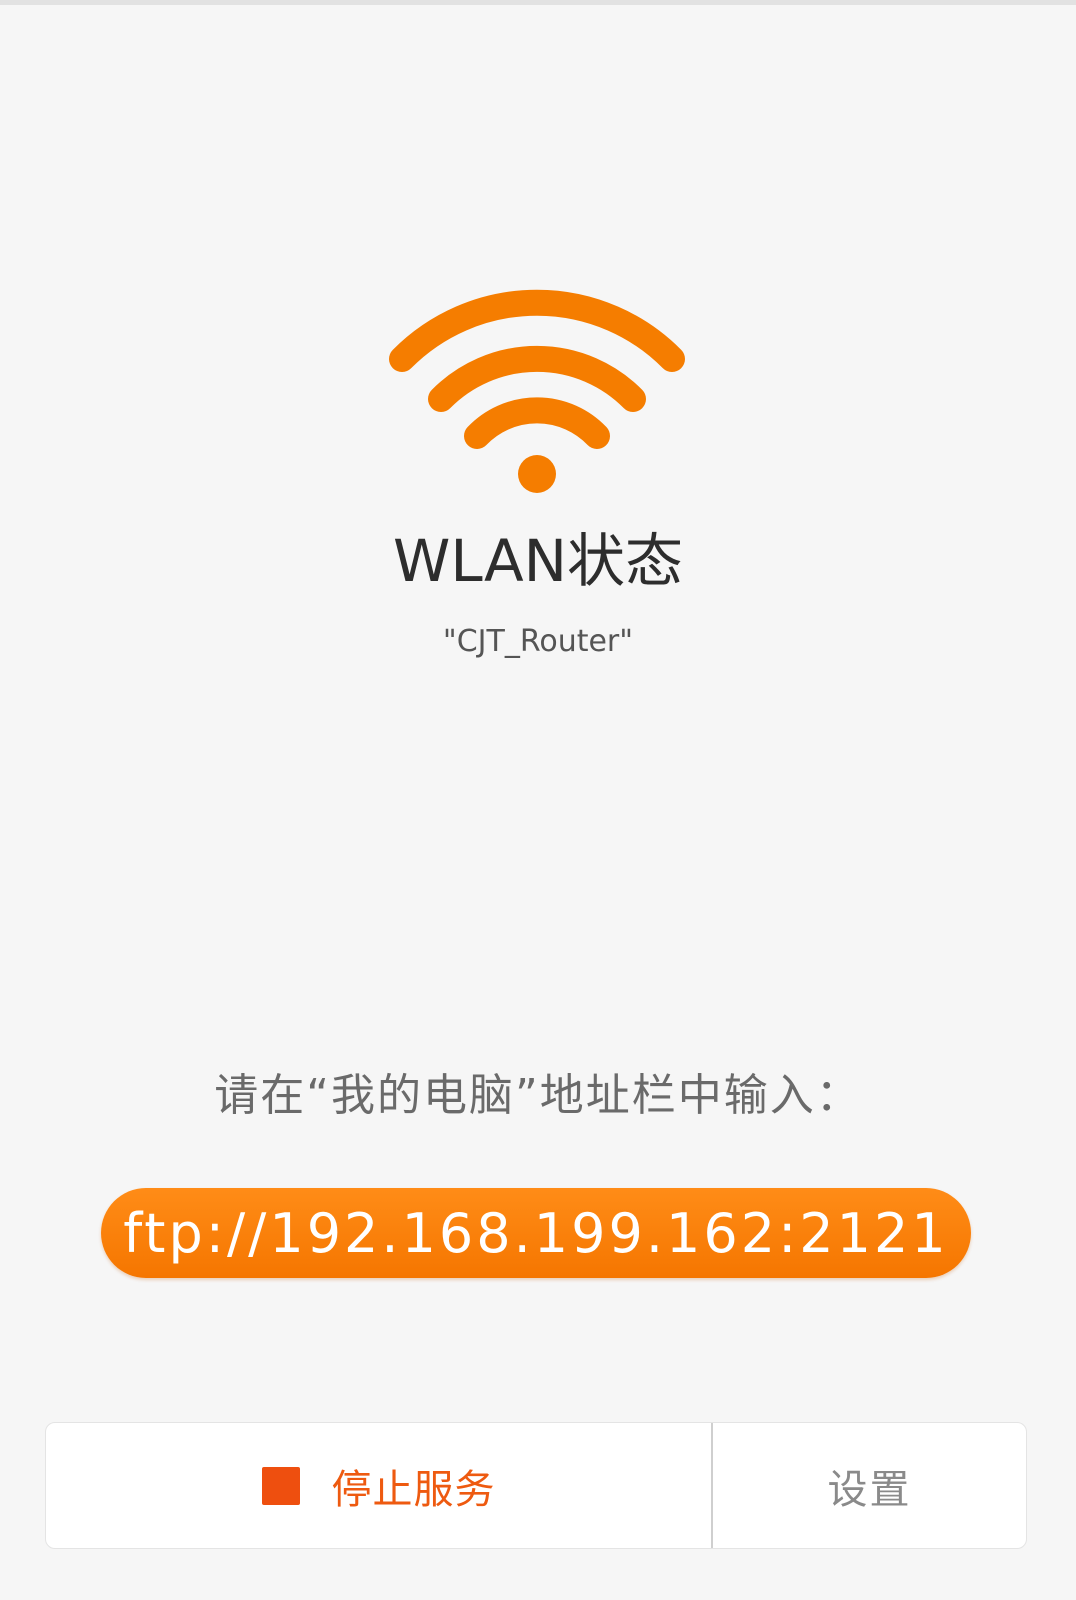  I want to click on settings-button: 设置, so click(869, 1485).